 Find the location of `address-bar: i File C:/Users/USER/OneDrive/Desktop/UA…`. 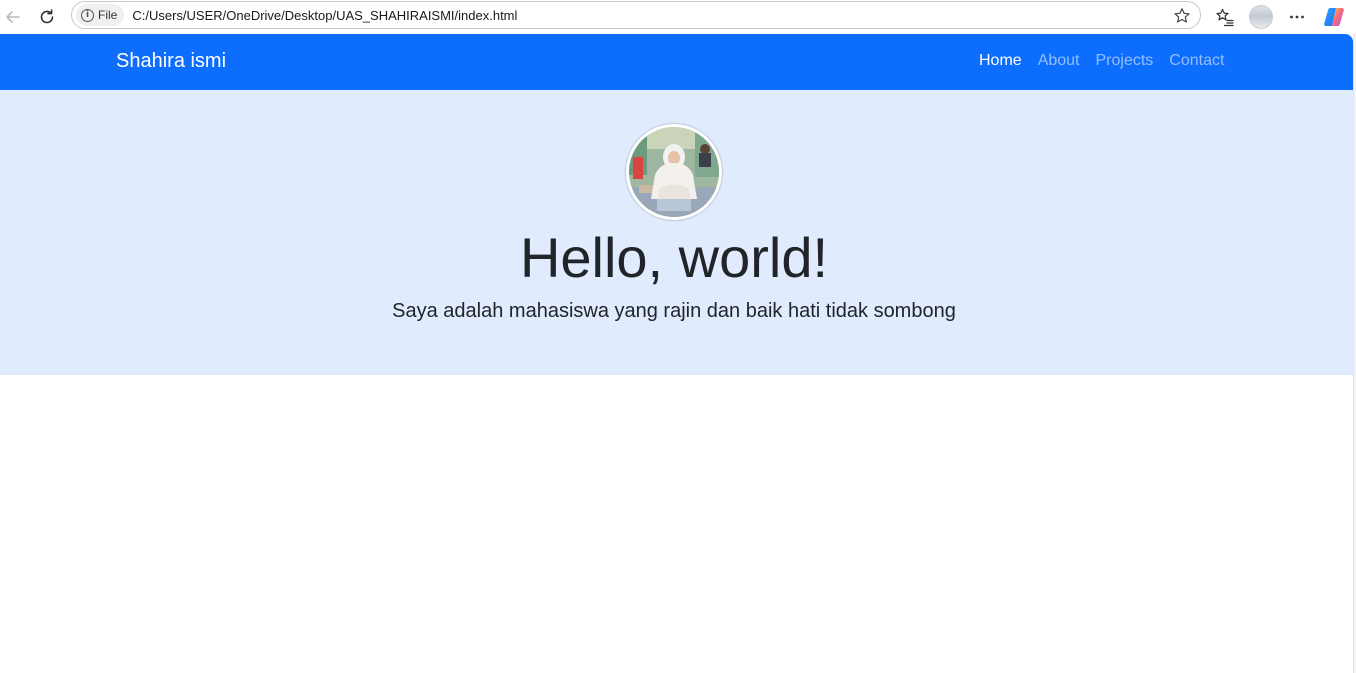

address-bar: i File C:/Users/USER/OneDrive/Desktop/UA… is located at coordinates (636, 15).